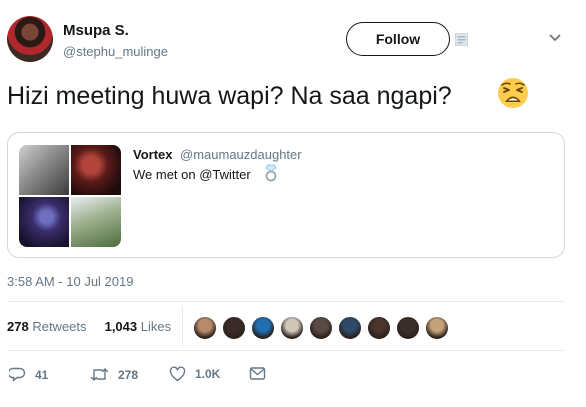 The image size is (586, 407). I want to click on tweet-timestamp: 3:58 AM - 10 Jul 2019, so click(70, 281).